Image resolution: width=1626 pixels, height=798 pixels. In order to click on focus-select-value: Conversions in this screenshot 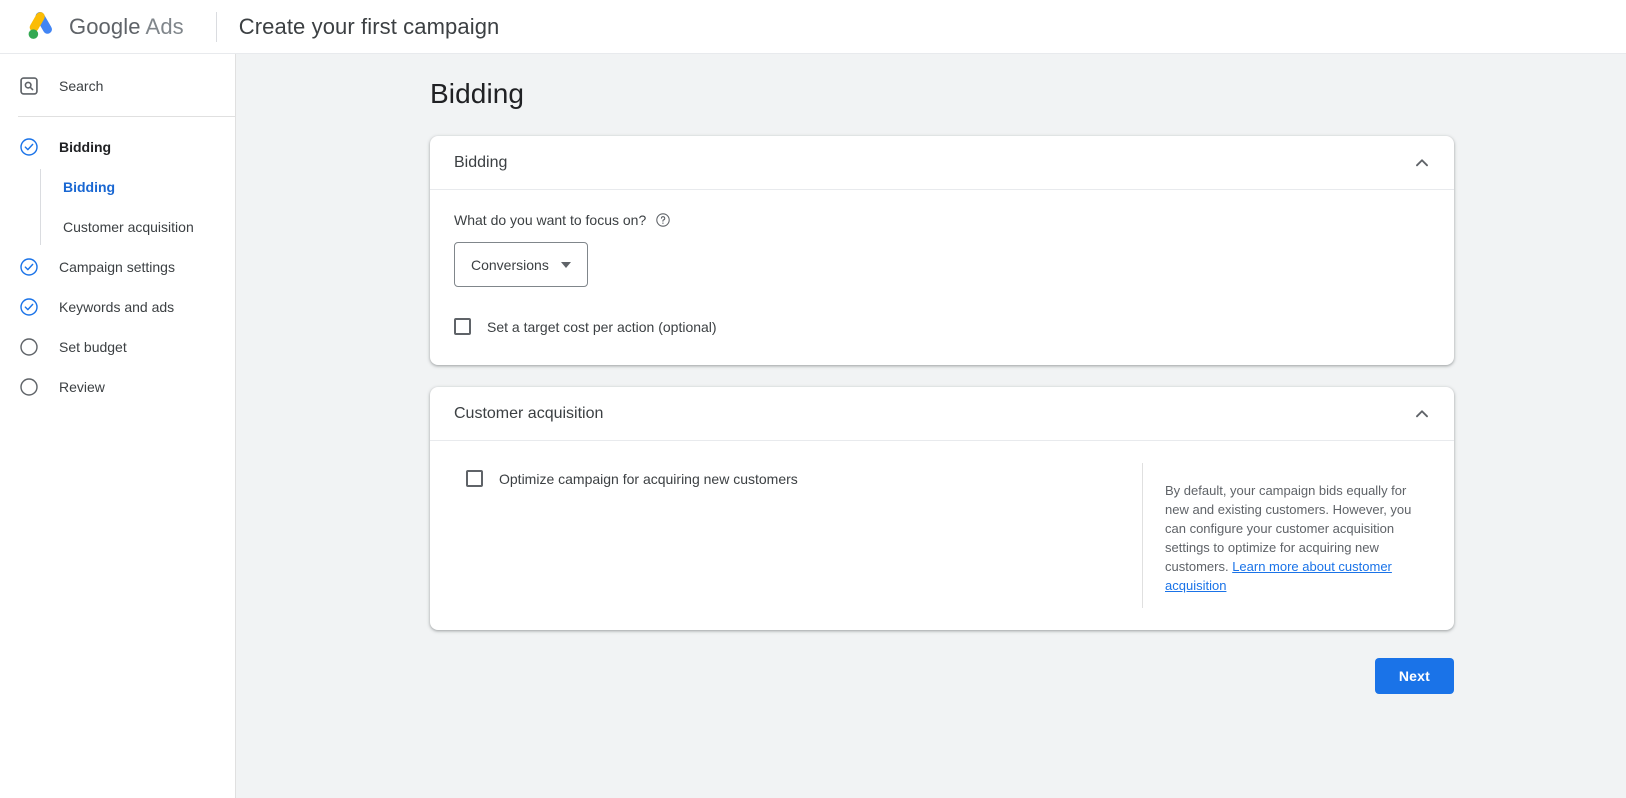, I will do `click(510, 264)`.